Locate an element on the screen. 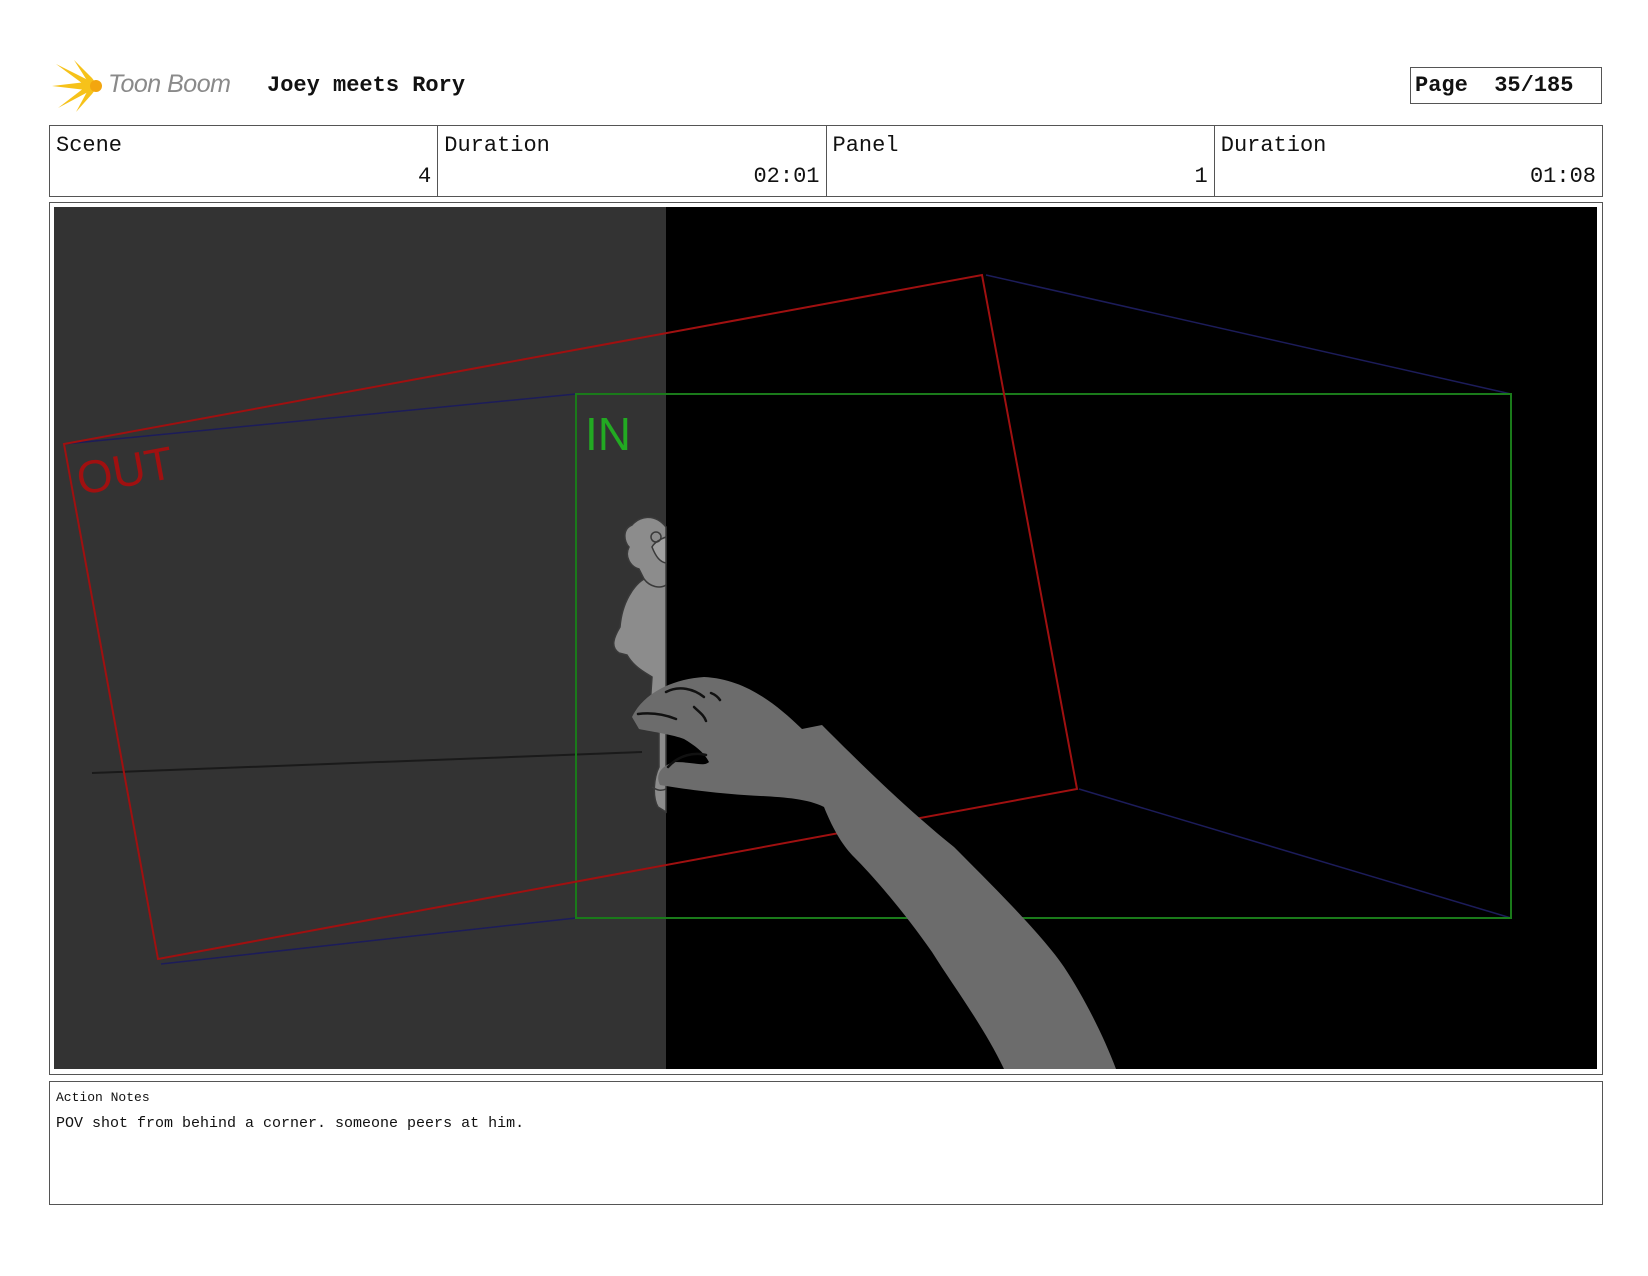  scene-value: 4 is located at coordinates (425, 176).